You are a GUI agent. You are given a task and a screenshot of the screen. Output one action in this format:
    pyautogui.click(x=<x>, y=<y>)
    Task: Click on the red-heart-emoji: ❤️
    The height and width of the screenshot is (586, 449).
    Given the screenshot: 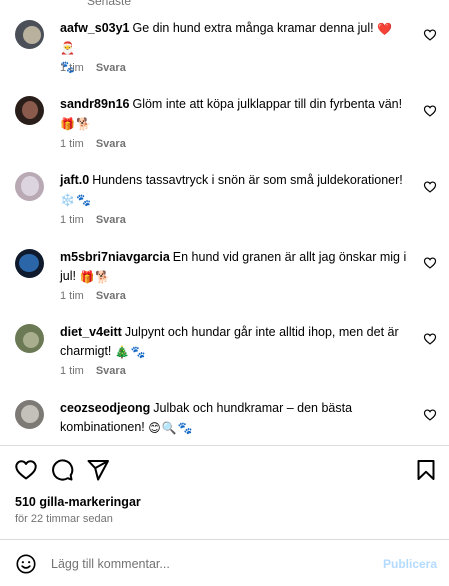 What is the action you would take?
    pyautogui.click(x=385, y=29)
    